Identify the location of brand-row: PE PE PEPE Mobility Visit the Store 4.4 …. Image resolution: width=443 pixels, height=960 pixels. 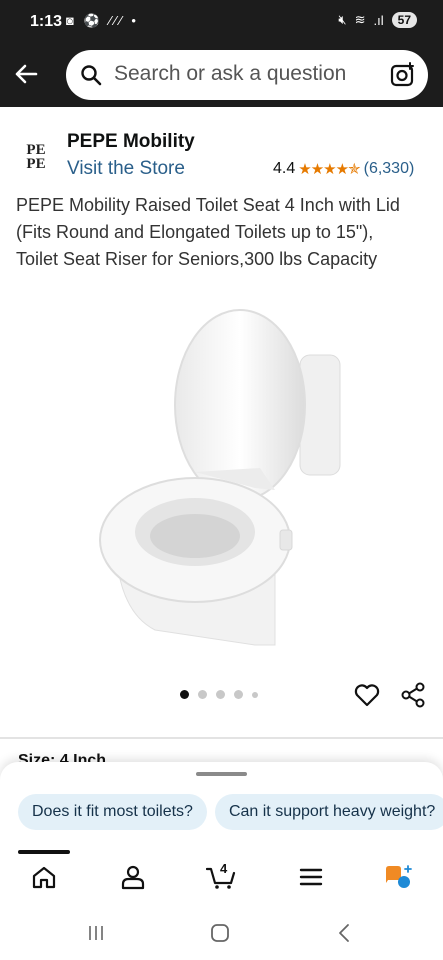
(221, 153).